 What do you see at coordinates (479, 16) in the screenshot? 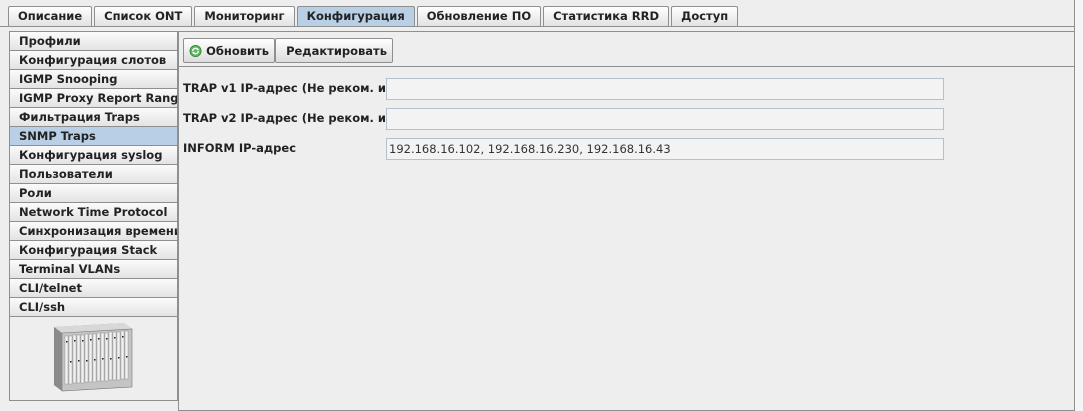
I see `tab-firmware-update: Обновление ПО` at bounding box center [479, 16].